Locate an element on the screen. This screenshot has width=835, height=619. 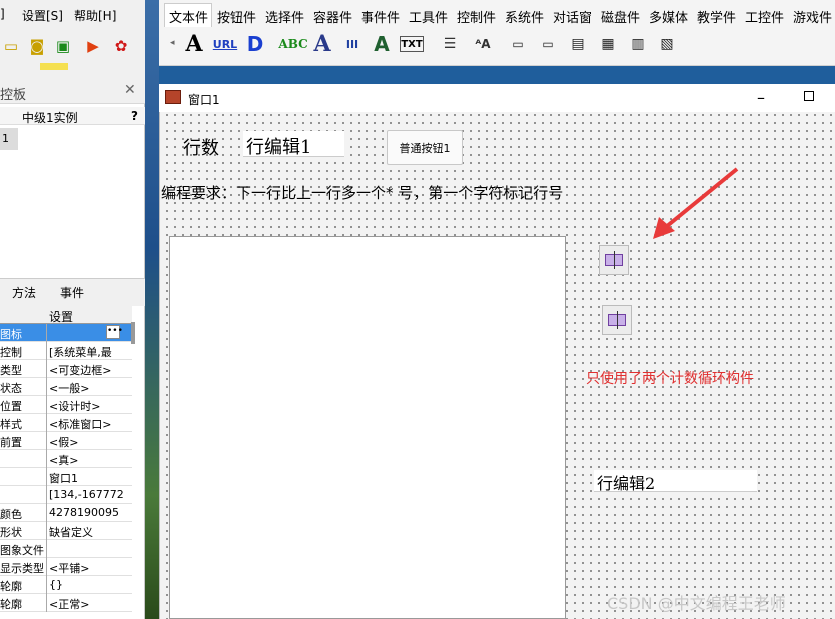
property-row: 窗口1 is located at coordinates (66, 477).